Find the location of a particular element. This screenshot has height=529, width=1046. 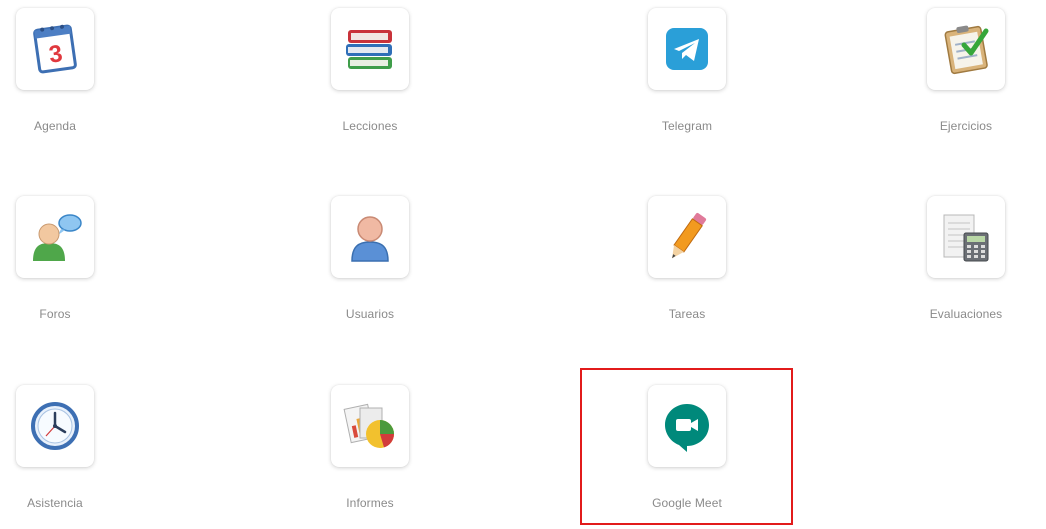

tool-informes: Informes is located at coordinates (370, 455).